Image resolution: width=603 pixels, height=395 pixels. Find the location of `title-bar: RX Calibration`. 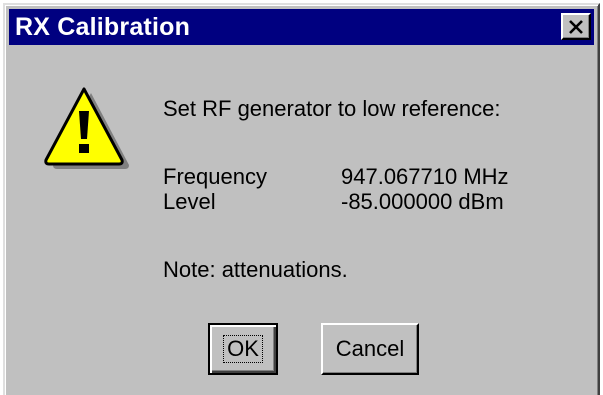

title-bar: RX Calibration is located at coordinates (301, 27).